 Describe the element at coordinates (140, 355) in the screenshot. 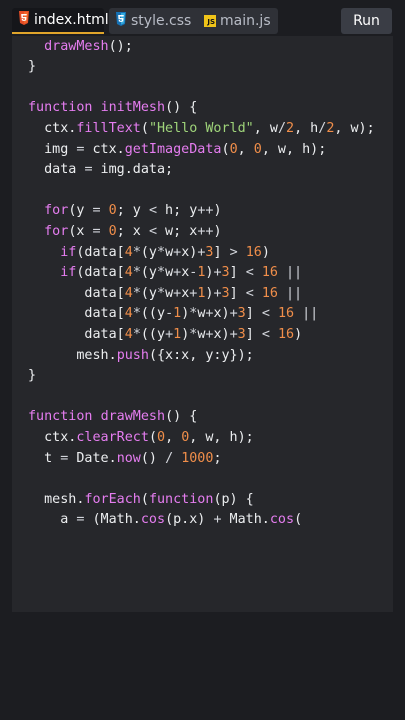

I see `code-line: mesh.push({x:x, y:y});` at that location.